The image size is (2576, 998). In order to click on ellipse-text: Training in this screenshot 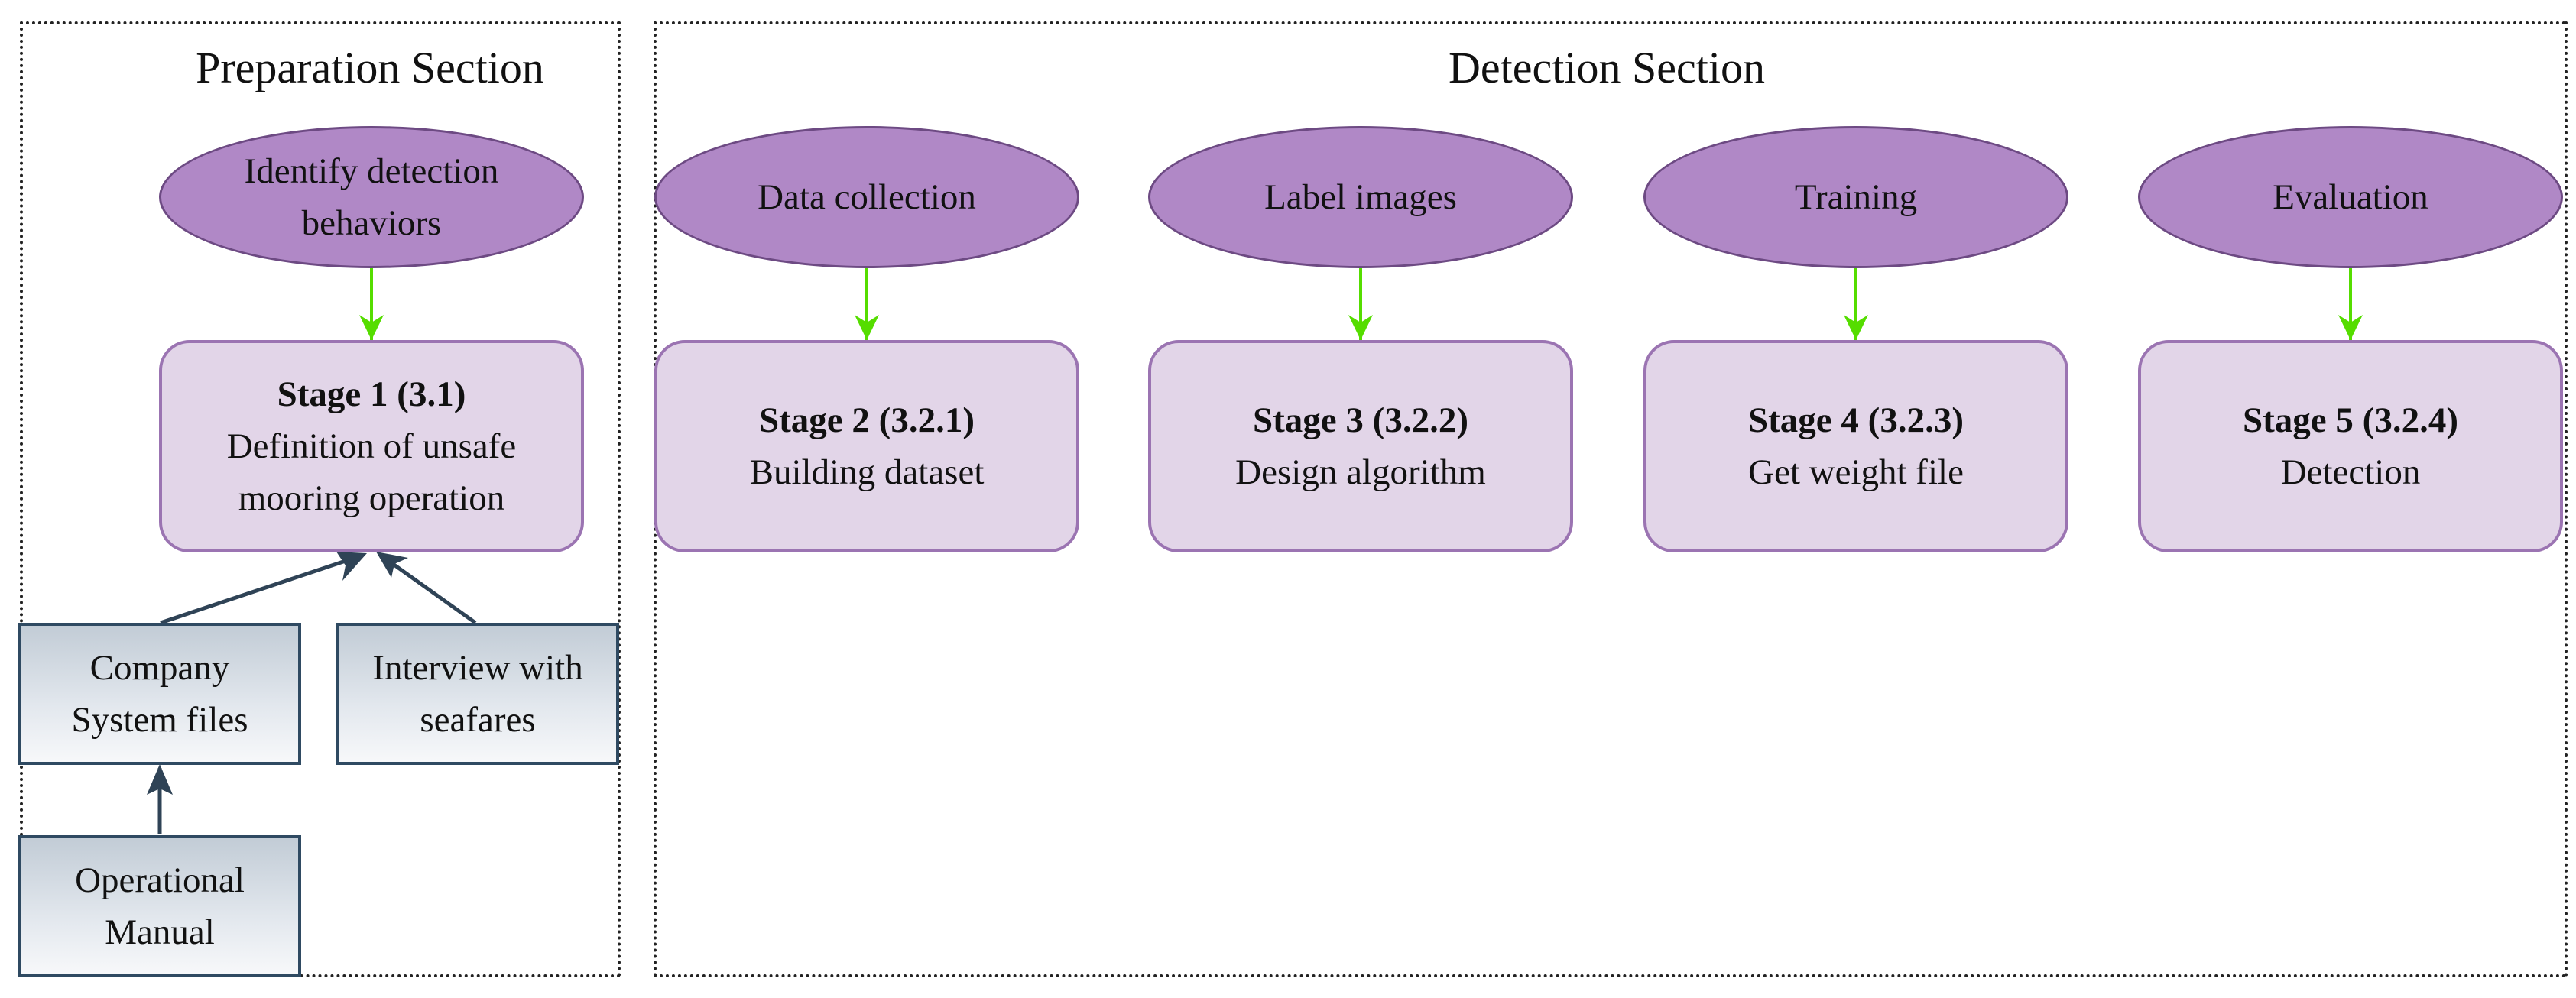, I will do `click(1856, 197)`.